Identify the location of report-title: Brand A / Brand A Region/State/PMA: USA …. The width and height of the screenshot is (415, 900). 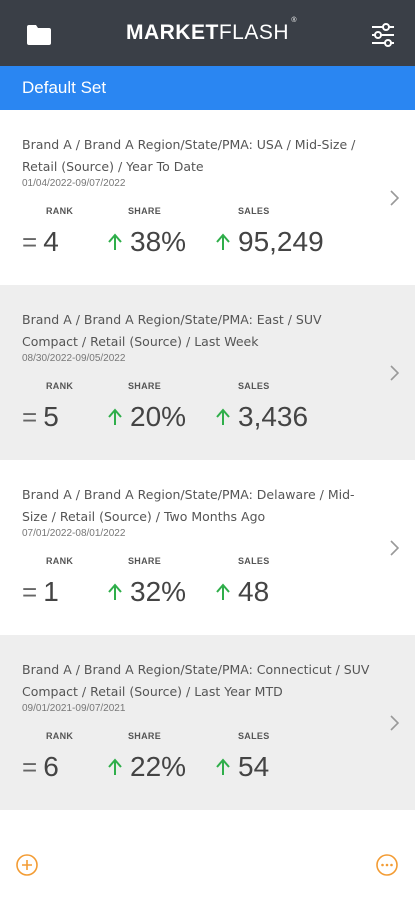
(189, 155).